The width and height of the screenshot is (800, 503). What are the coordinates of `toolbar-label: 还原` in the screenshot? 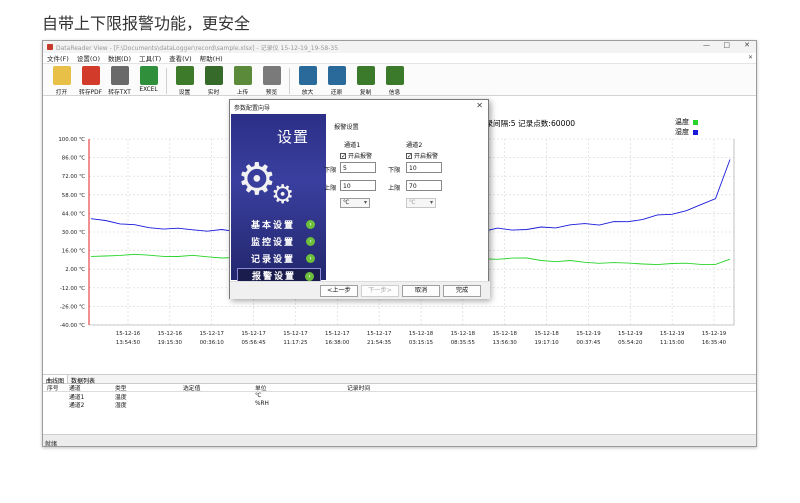 It's located at (336, 93).